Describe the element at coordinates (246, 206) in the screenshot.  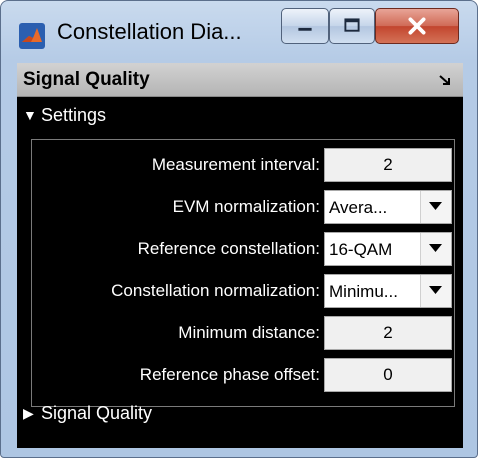
I see `evm-normalization-label: EVM normalization:` at that location.